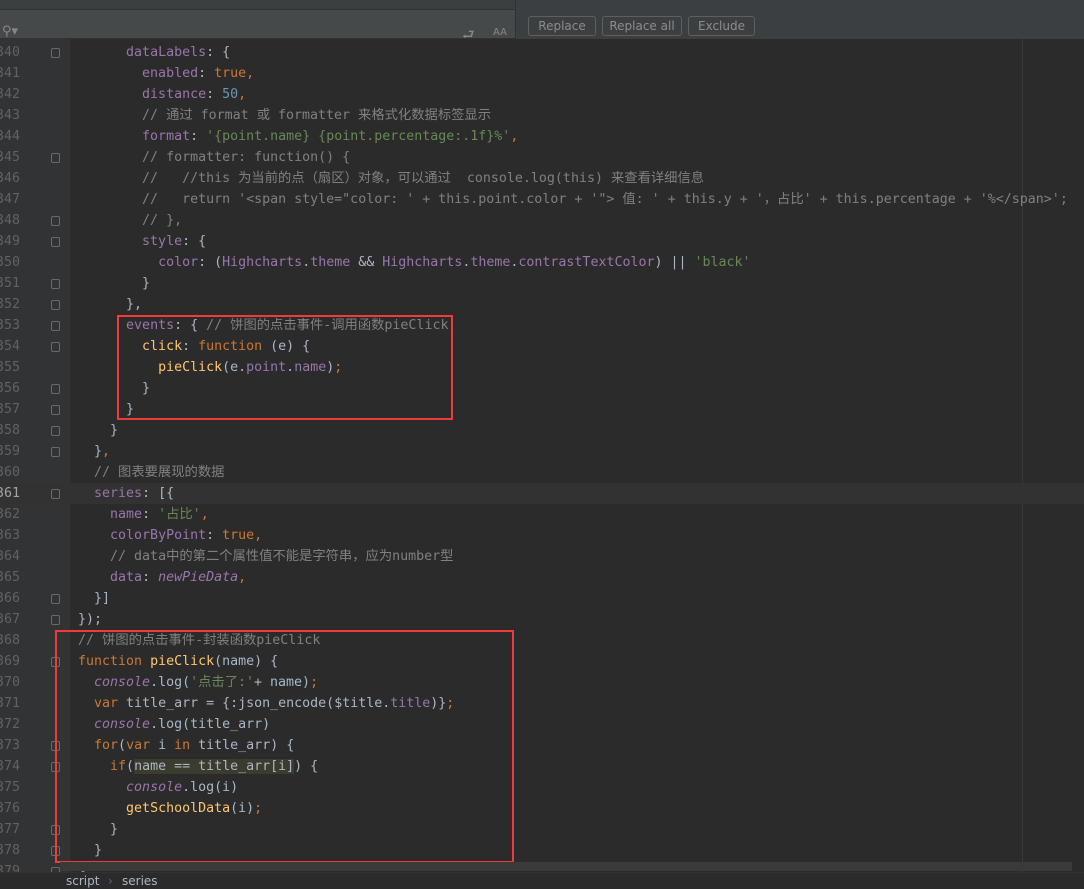 Image resolution: width=1084 pixels, height=889 pixels. What do you see at coordinates (542, 451) in the screenshot?
I see `code-line: 359 },` at bounding box center [542, 451].